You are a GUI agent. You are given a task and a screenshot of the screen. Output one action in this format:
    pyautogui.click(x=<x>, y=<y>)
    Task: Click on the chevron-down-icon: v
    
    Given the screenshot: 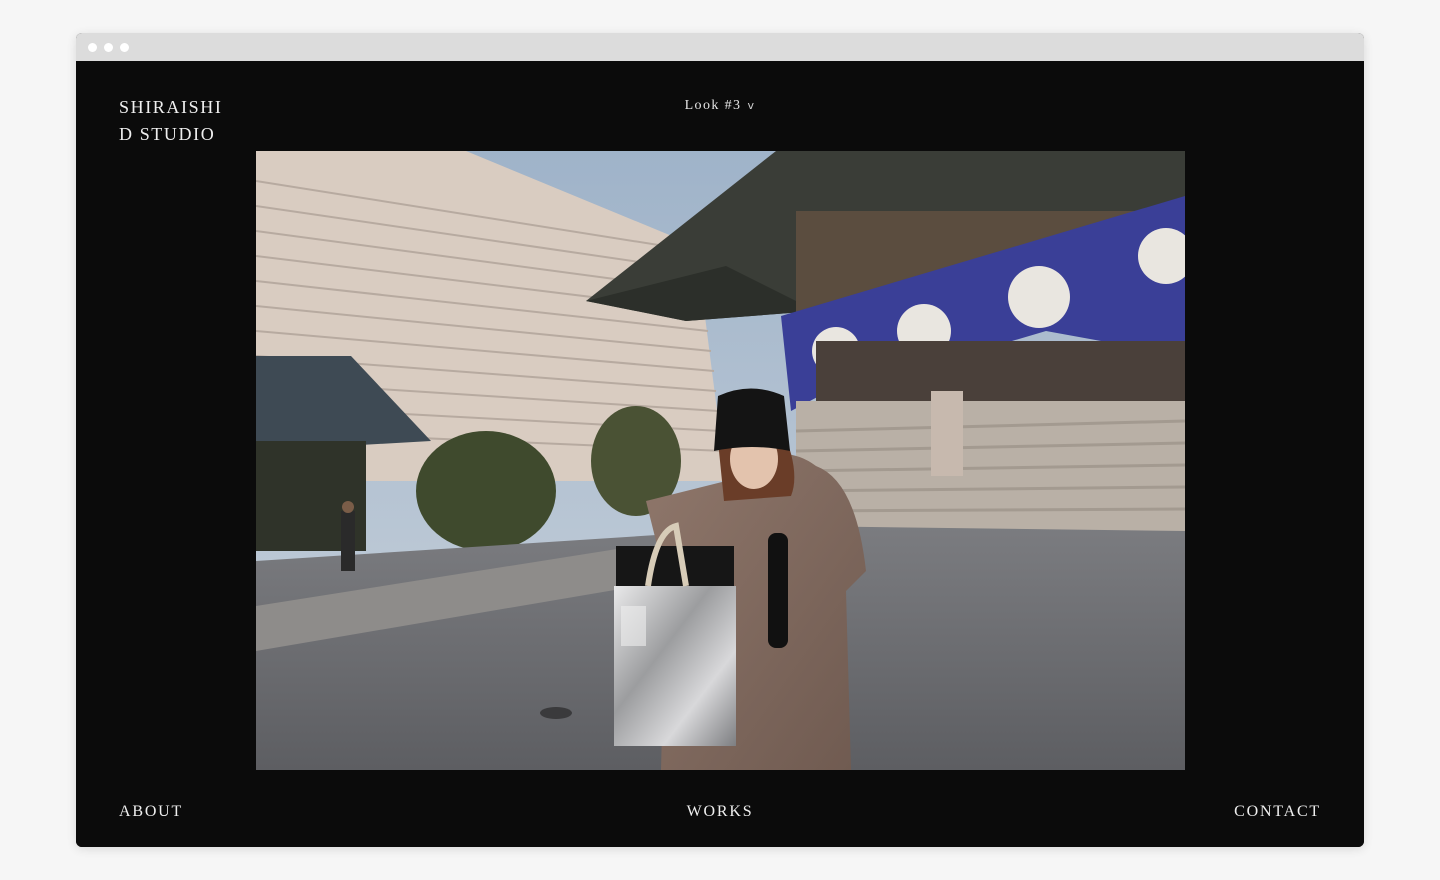 What is the action you would take?
    pyautogui.click(x=751, y=105)
    